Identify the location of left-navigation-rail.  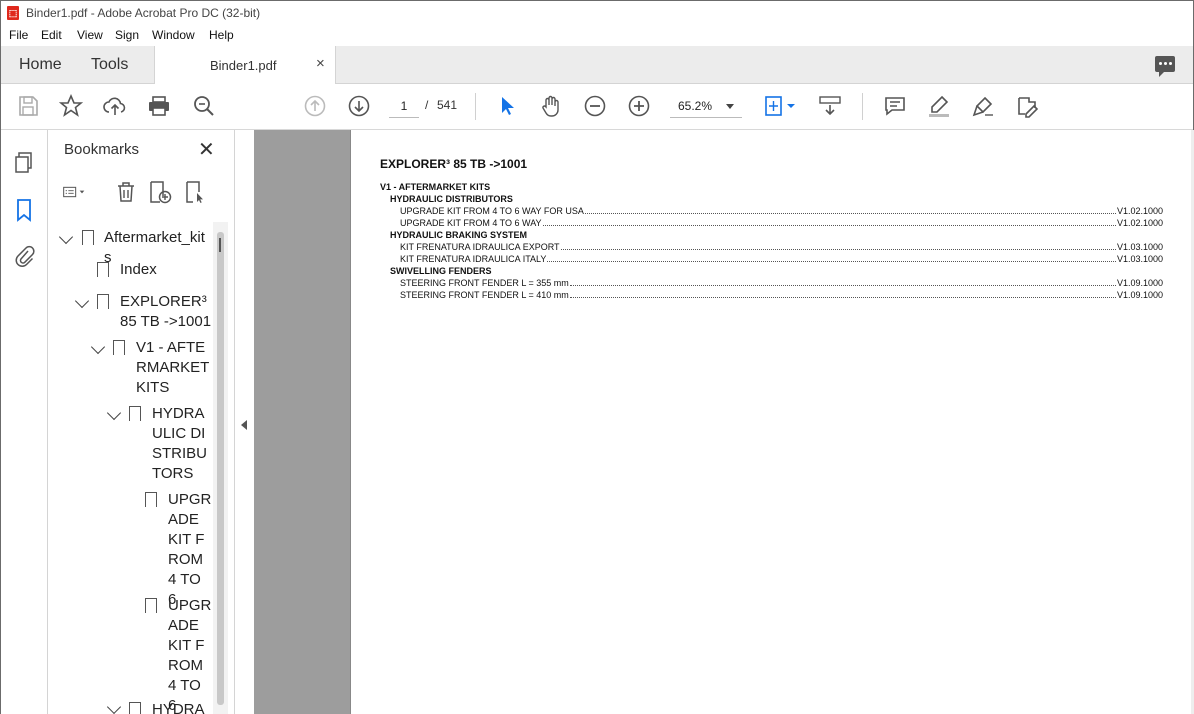
(24, 422).